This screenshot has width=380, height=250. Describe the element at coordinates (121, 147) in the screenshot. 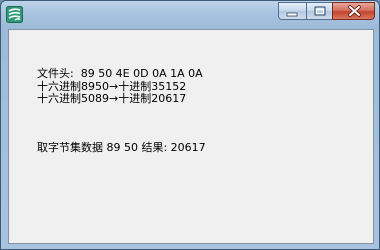

I see `byte-result-text: 取字节集数据 89 50 结果: 20617` at that location.